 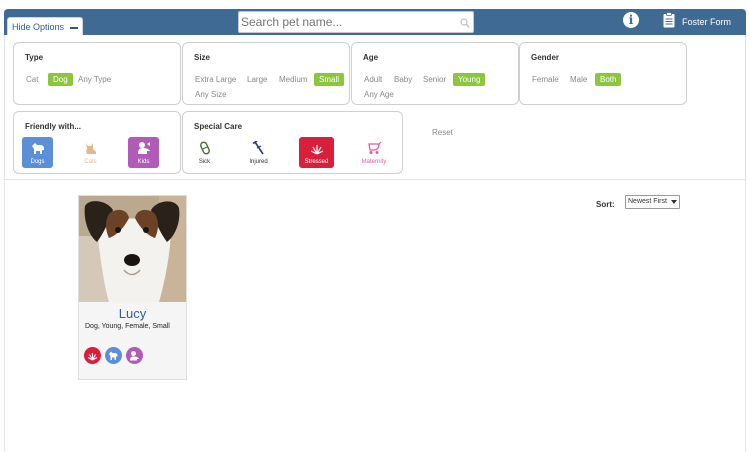 What do you see at coordinates (94, 79) in the screenshot?
I see `type-option-any: Any Type` at bounding box center [94, 79].